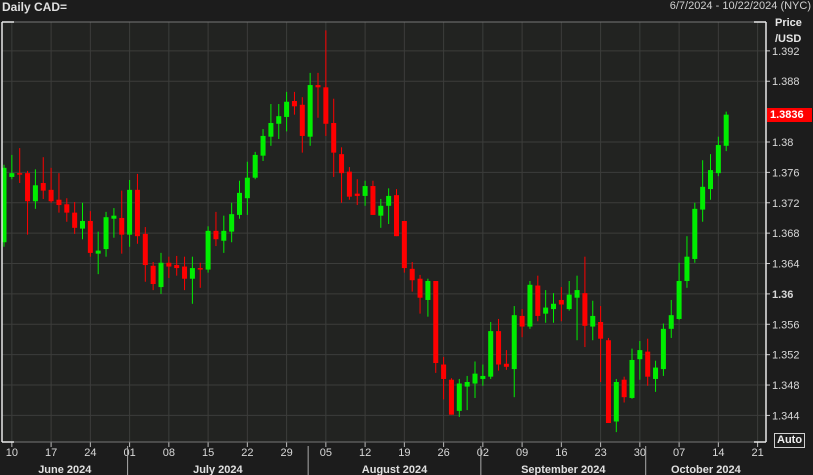 The height and width of the screenshot is (475, 813). What do you see at coordinates (786, 325) in the screenshot?
I see `y-tick-label: 1.356` at bounding box center [786, 325].